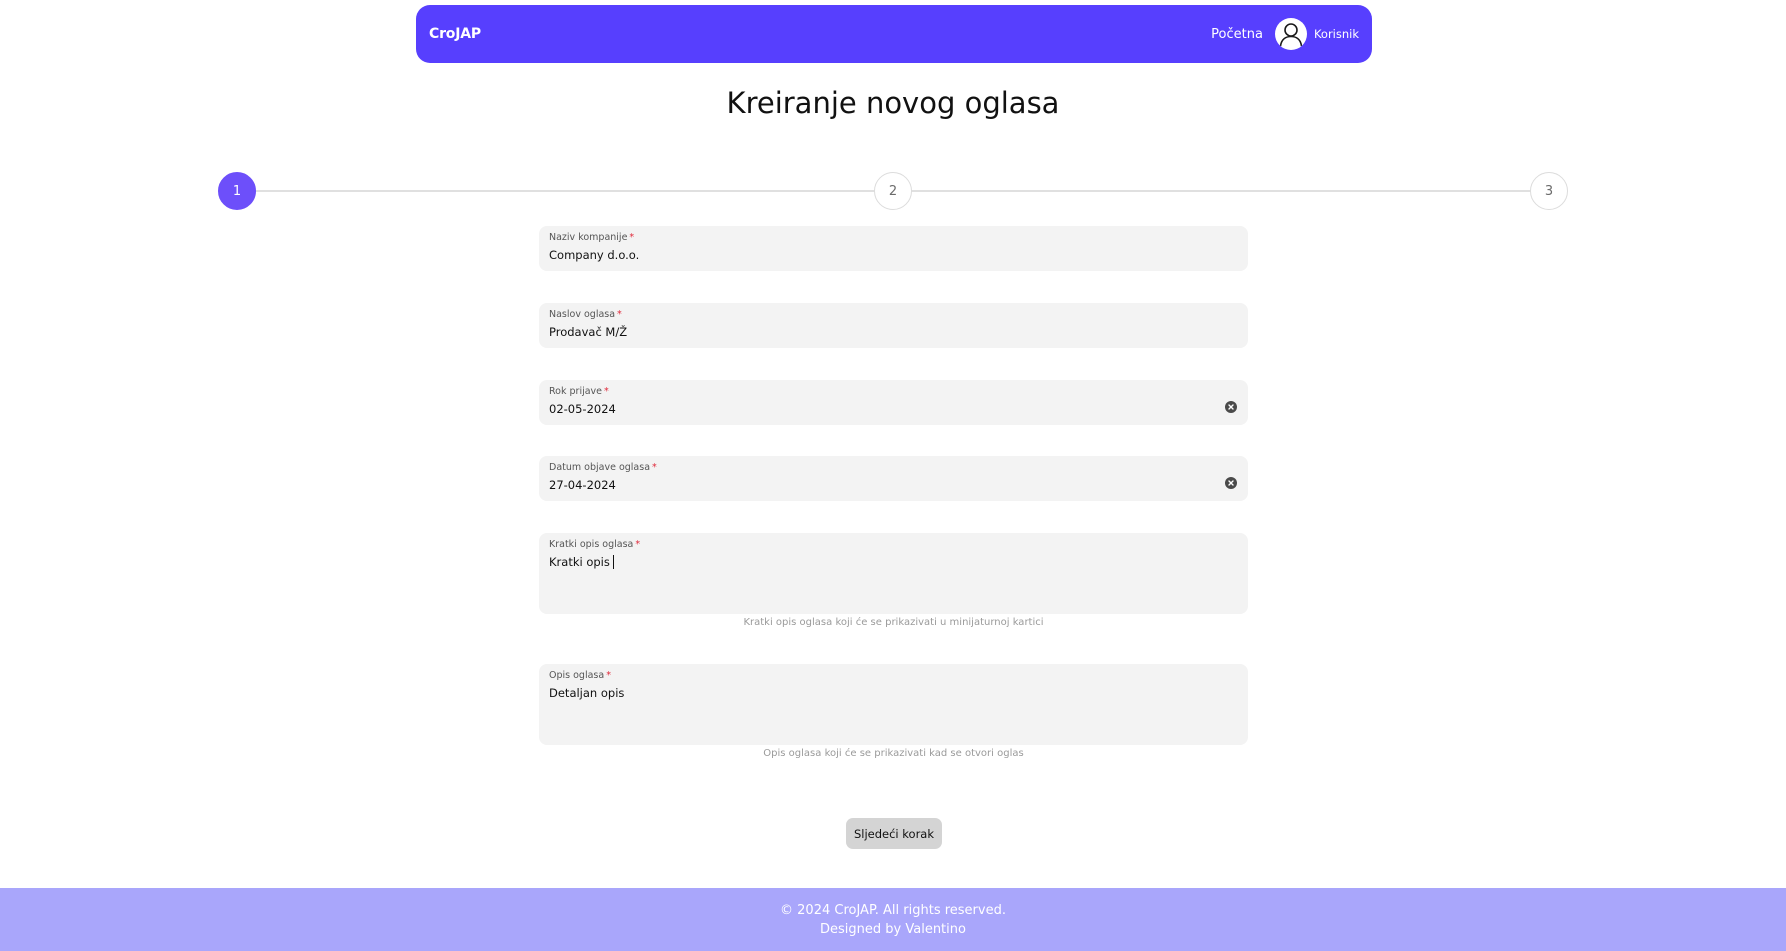  Describe the element at coordinates (893, 704) in the screenshot. I see `description-textarea: Opis oglasa * Detaljan opis` at that location.